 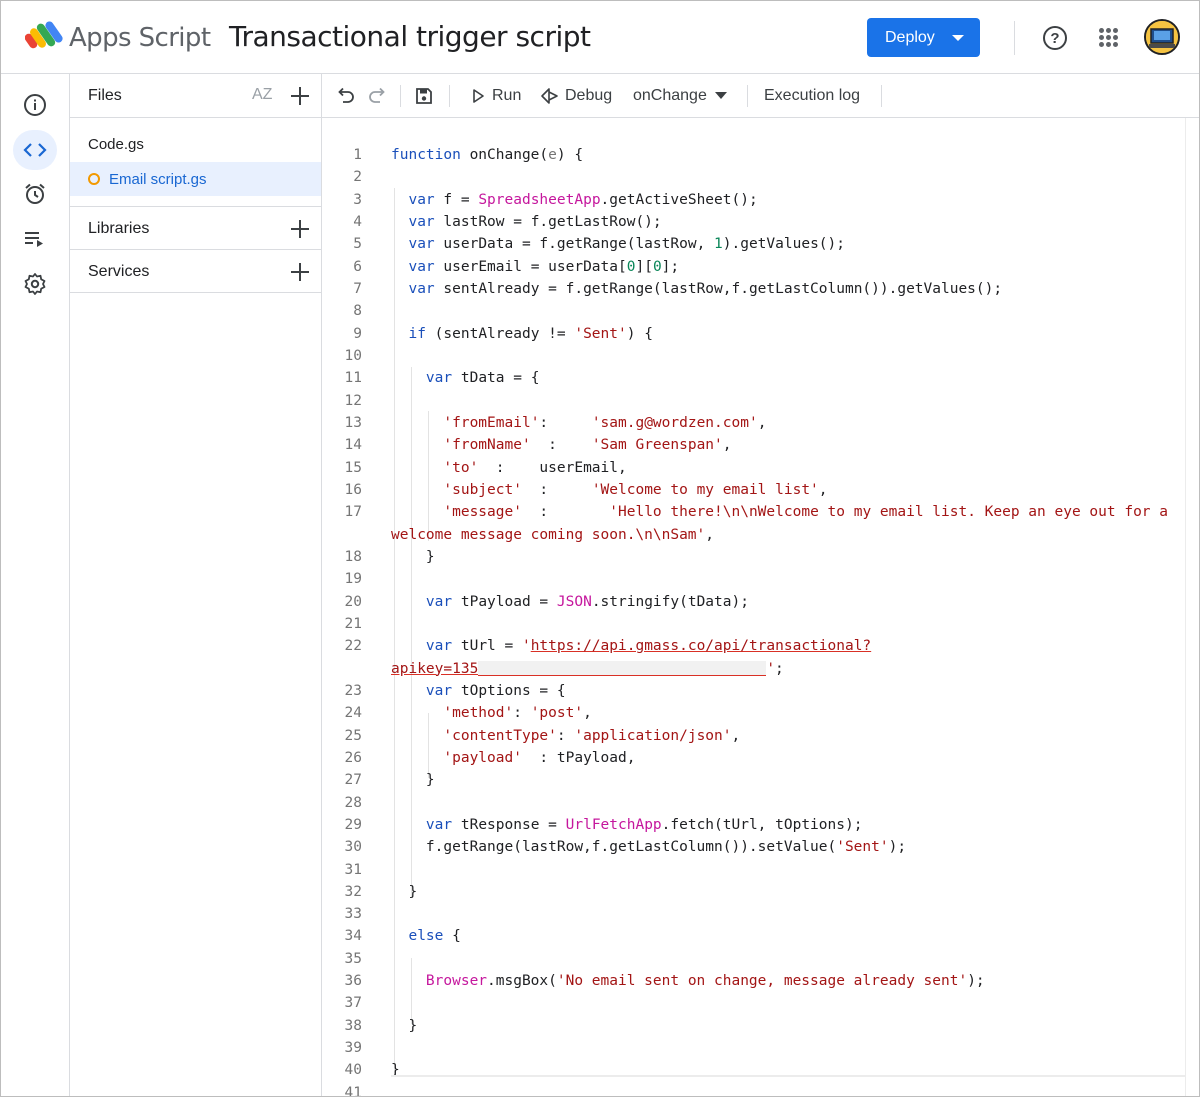 What do you see at coordinates (753, 557) in the screenshot?
I see `code-line: 18 }` at bounding box center [753, 557].